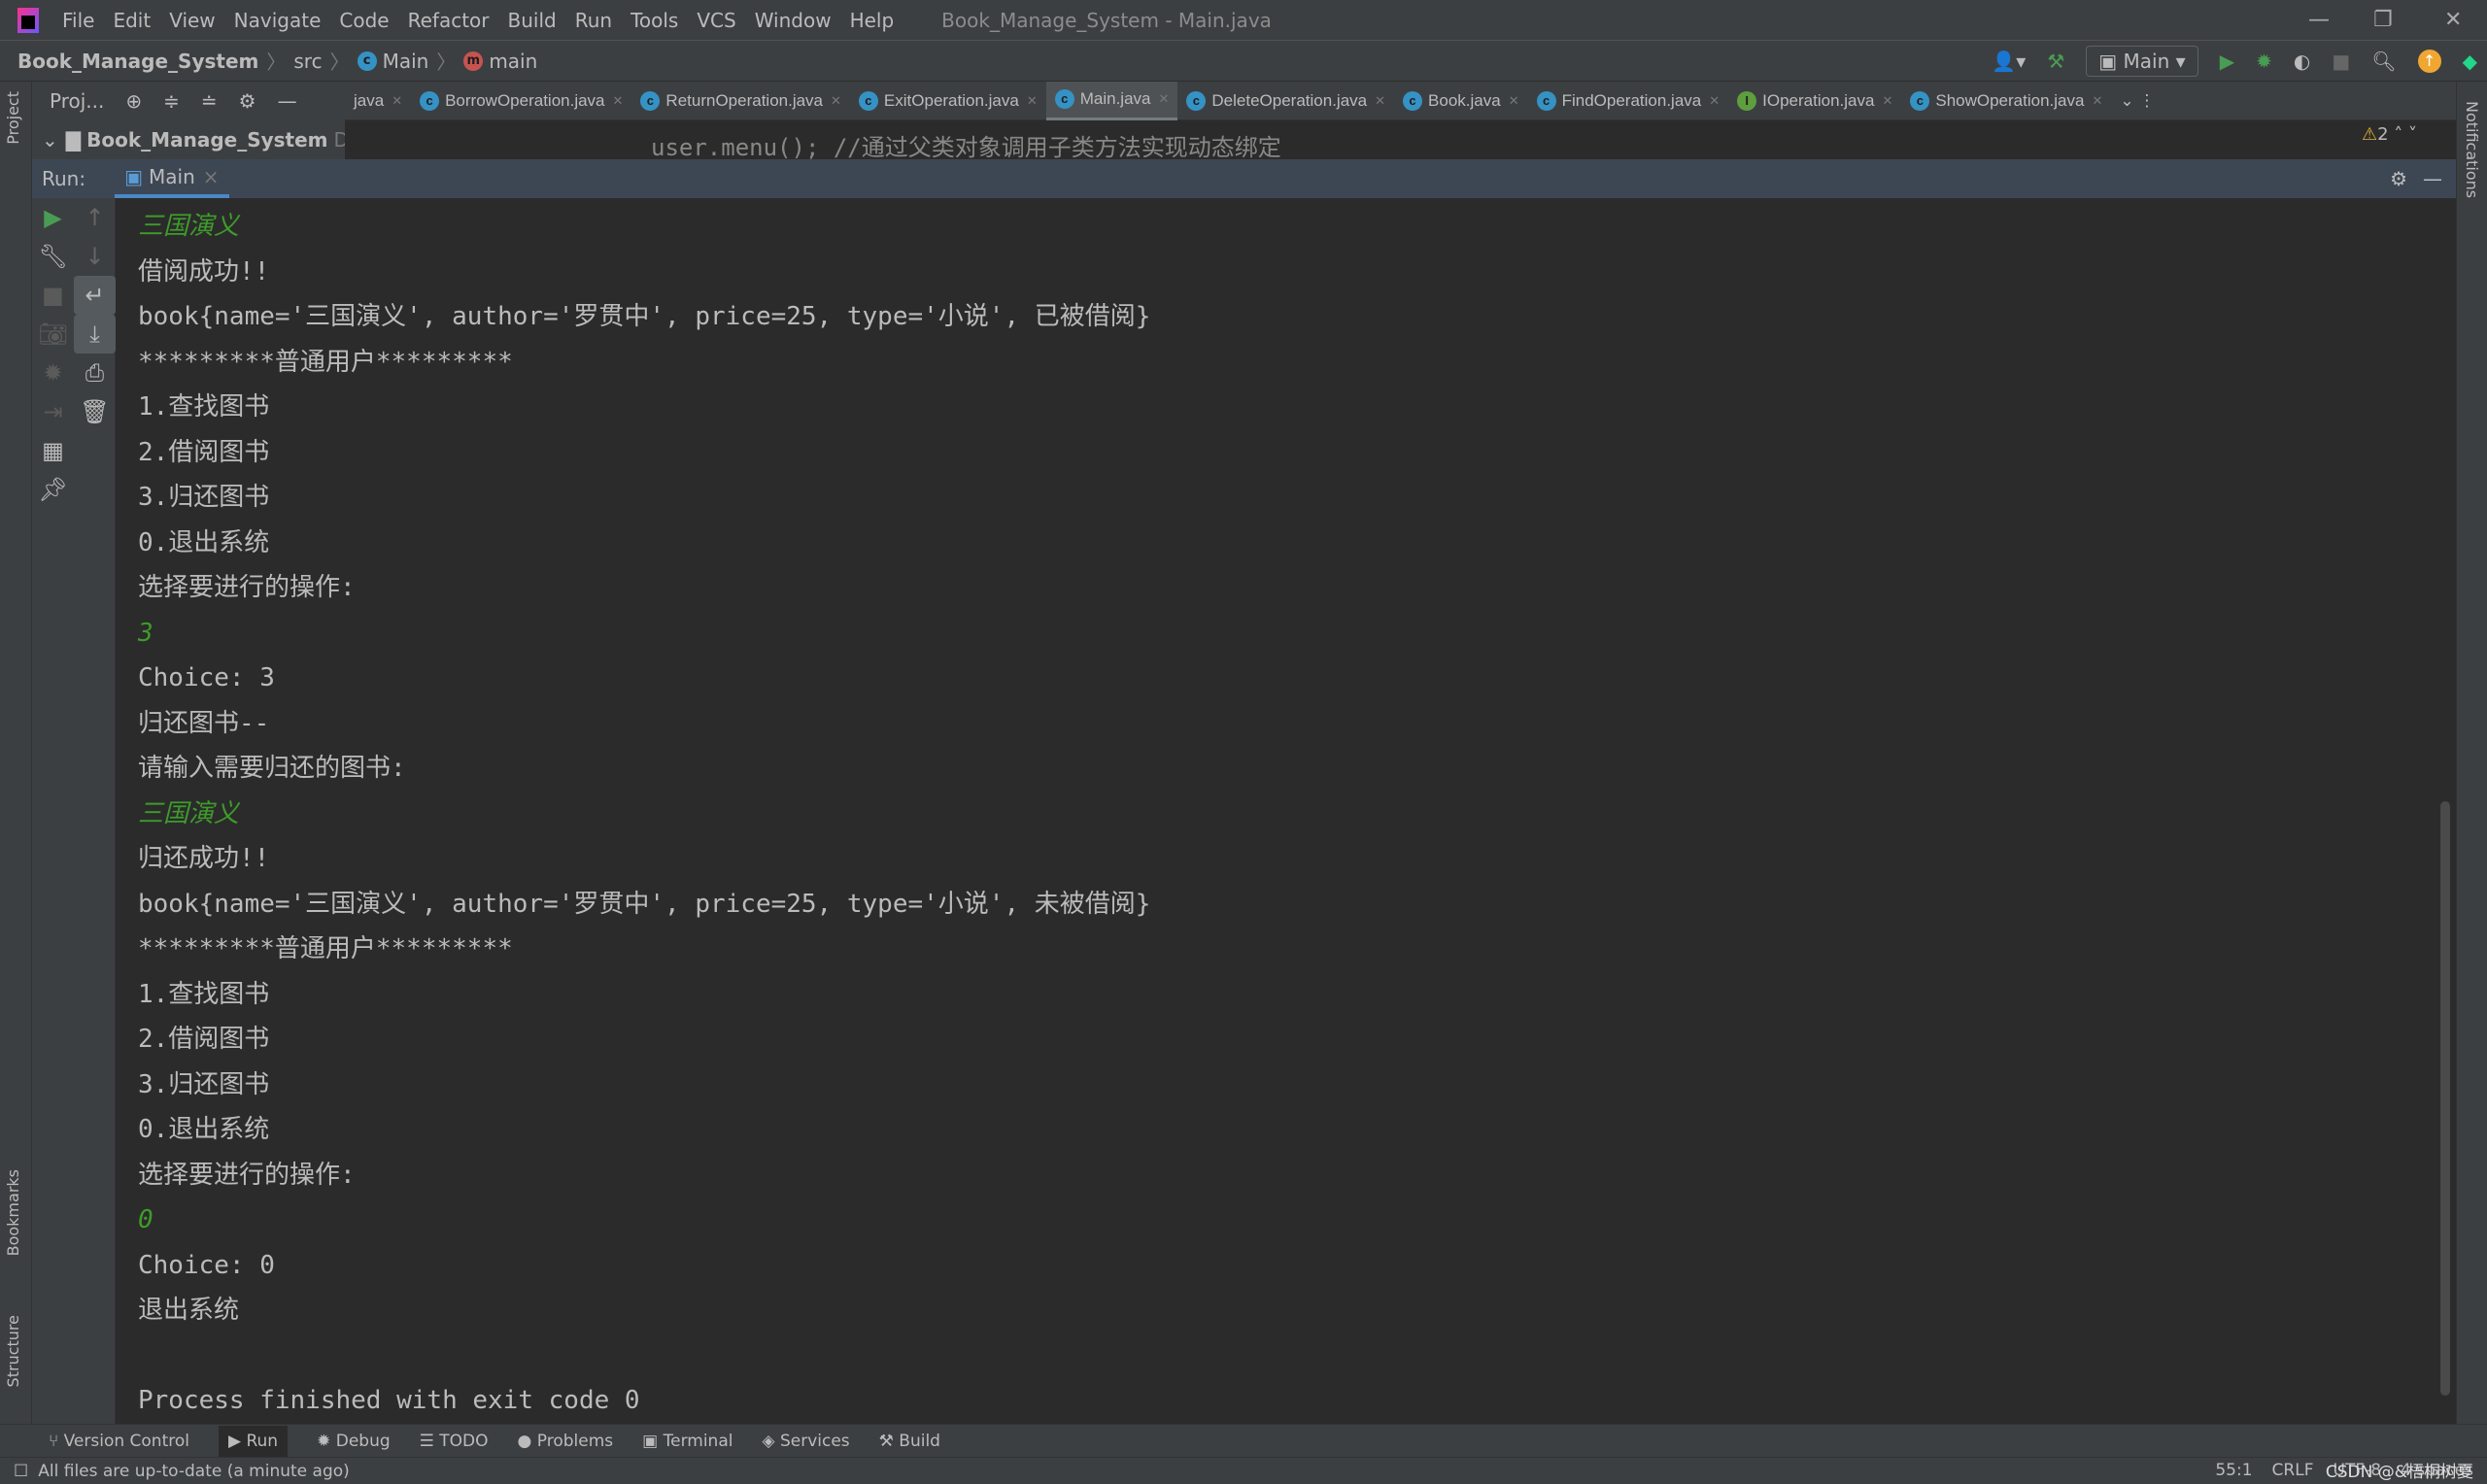  What do you see at coordinates (13, 1212) in the screenshot?
I see `bookmarks-tool-button: Bookmarks` at bounding box center [13, 1212].